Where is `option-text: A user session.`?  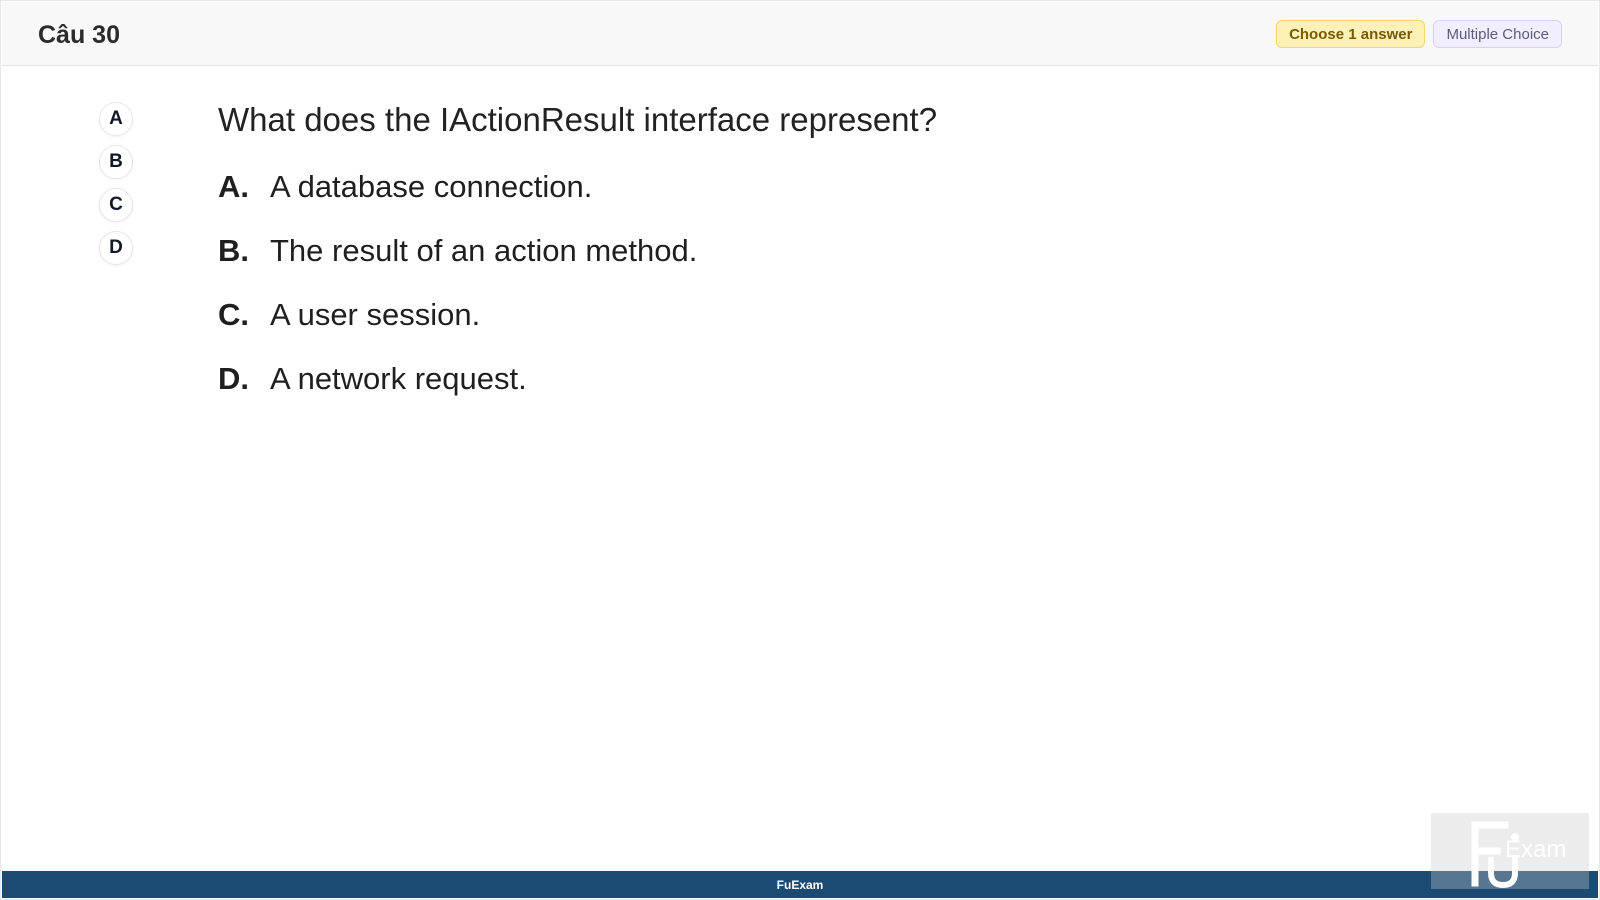 option-text: A user session. is located at coordinates (375, 314).